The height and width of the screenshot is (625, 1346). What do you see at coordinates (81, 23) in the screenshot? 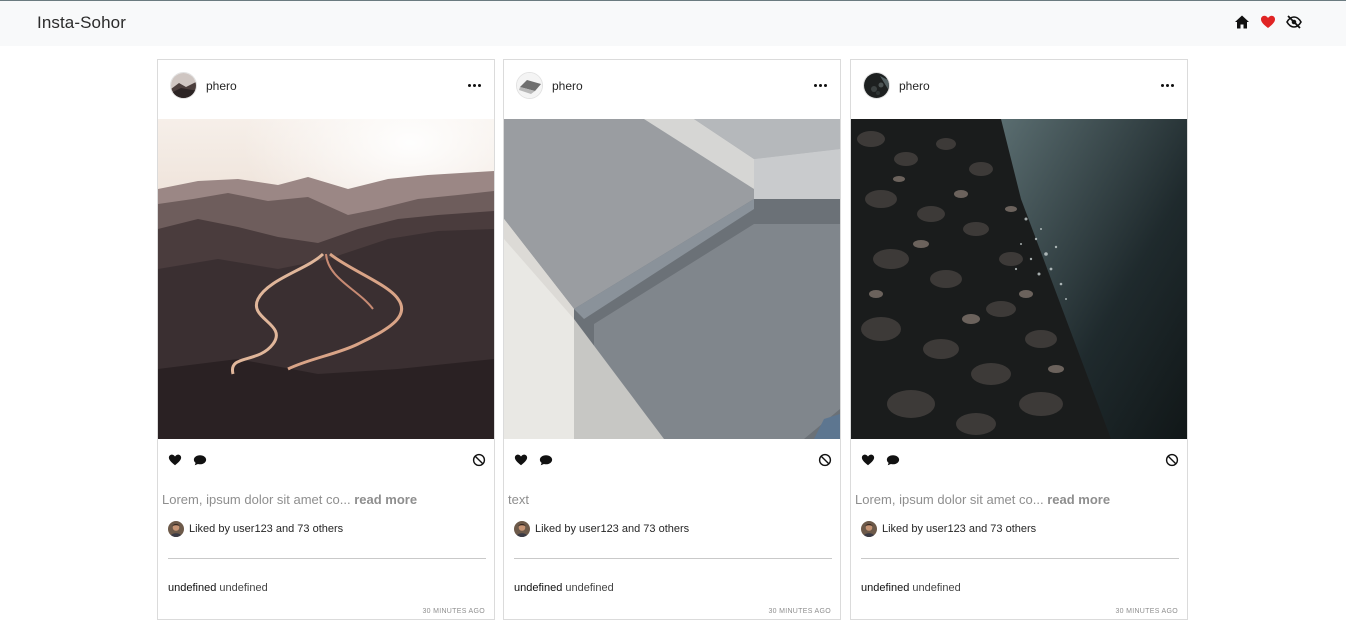
I see `brand-logo: Insta-Sohor` at bounding box center [81, 23].